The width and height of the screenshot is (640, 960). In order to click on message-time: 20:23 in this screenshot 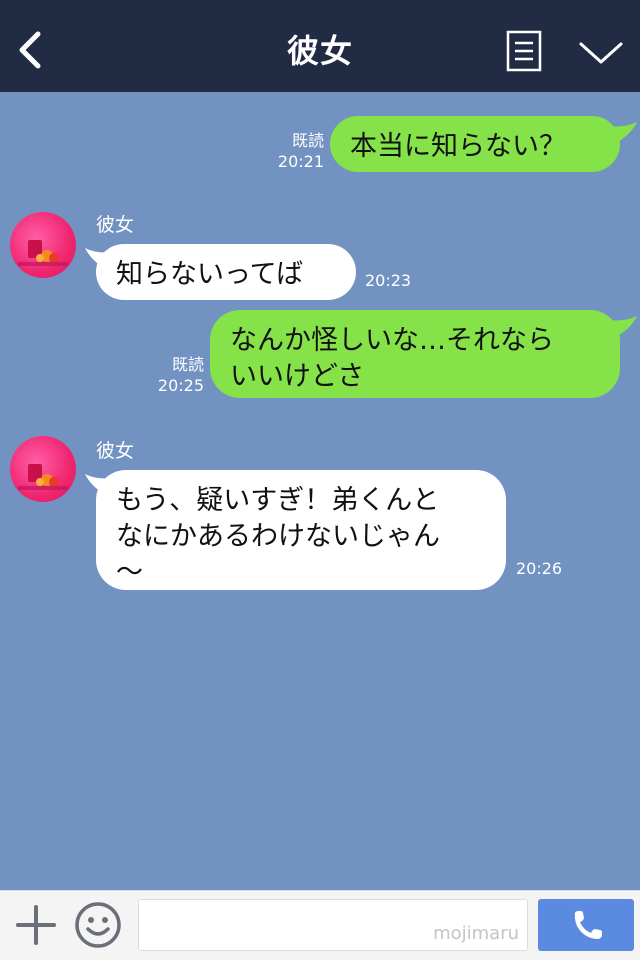, I will do `click(388, 280)`.